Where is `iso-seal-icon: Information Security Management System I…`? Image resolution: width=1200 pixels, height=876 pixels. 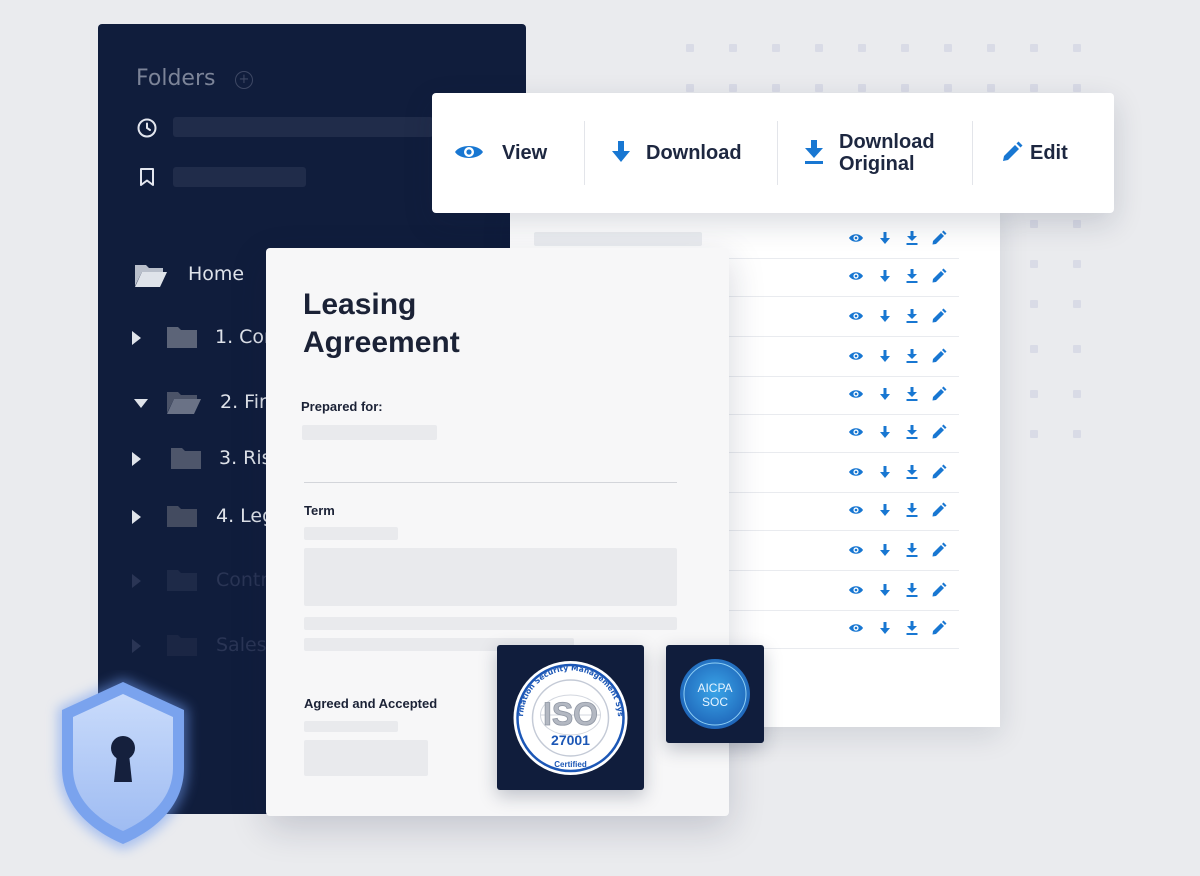 iso-seal-icon: Information Security Management System I… is located at coordinates (560, 706).